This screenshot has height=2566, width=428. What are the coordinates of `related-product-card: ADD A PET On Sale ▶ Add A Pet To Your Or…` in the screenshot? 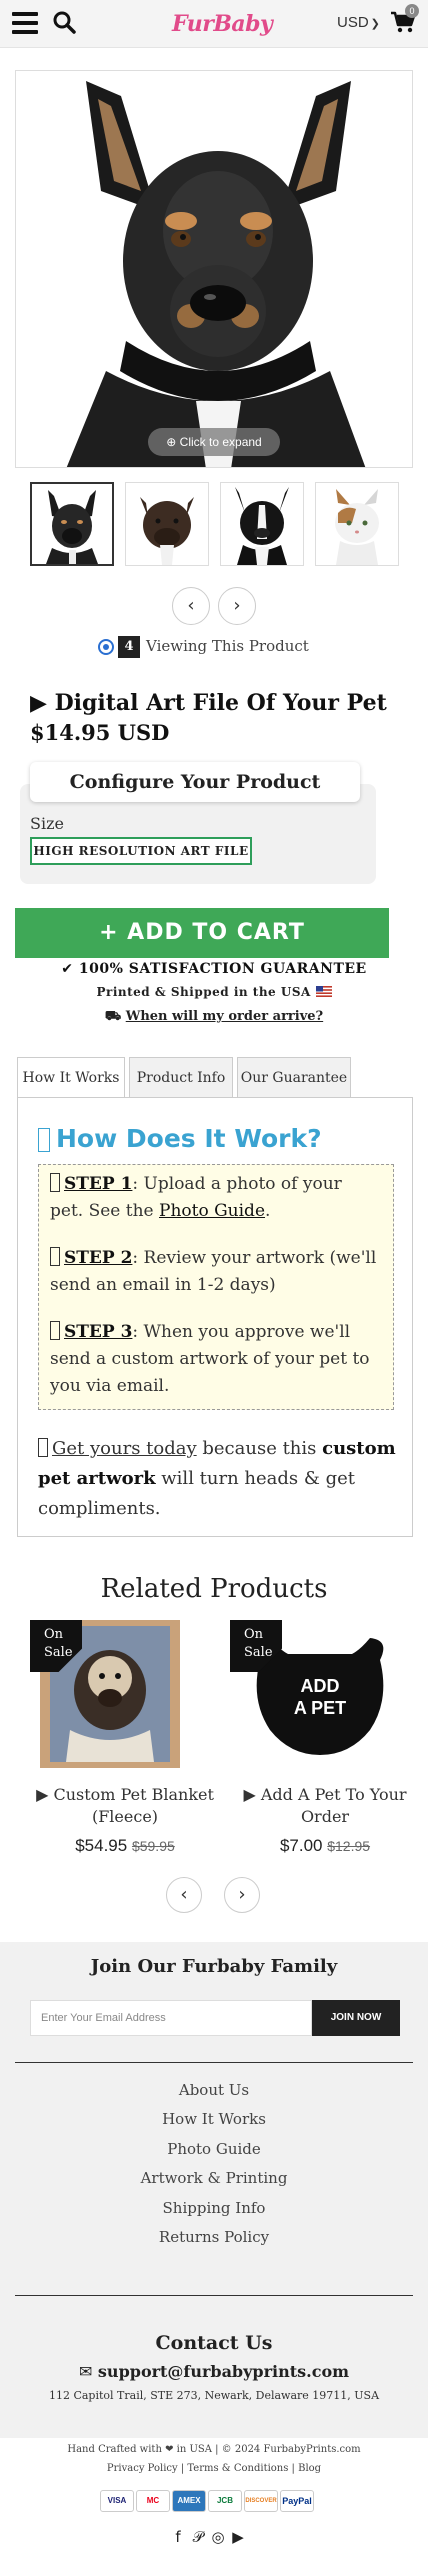 It's located at (325, 1744).